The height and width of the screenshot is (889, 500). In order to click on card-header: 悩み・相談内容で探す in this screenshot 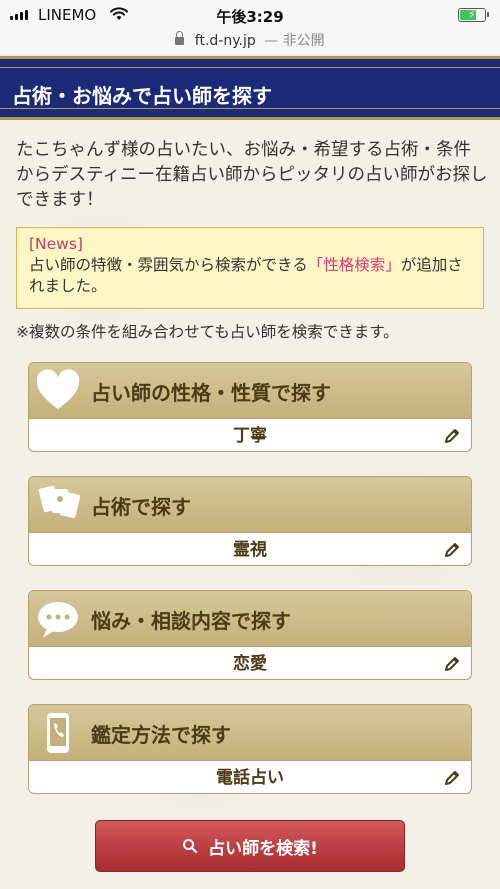, I will do `click(250, 619)`.